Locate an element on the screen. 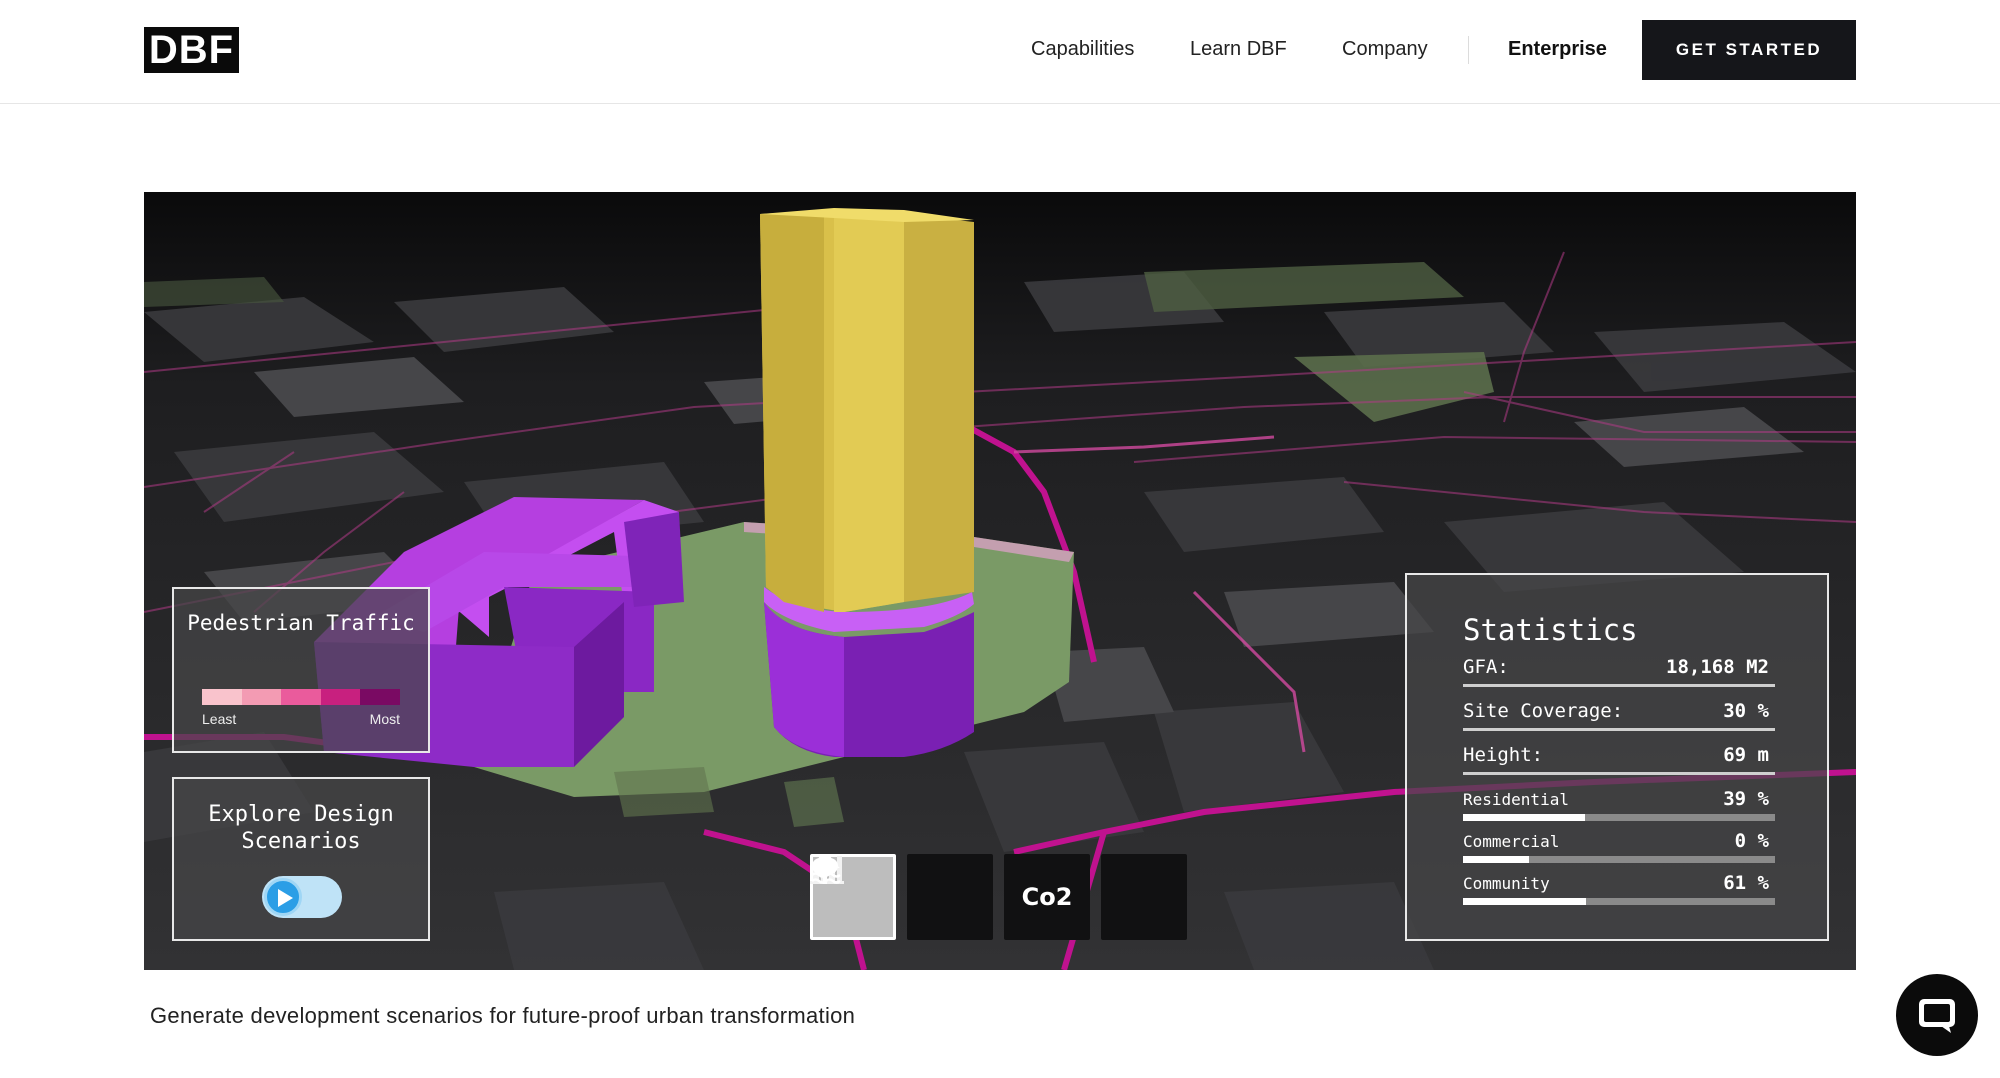 This screenshot has height=1078, width=2000. residential-label: Residential is located at coordinates (1516, 799).